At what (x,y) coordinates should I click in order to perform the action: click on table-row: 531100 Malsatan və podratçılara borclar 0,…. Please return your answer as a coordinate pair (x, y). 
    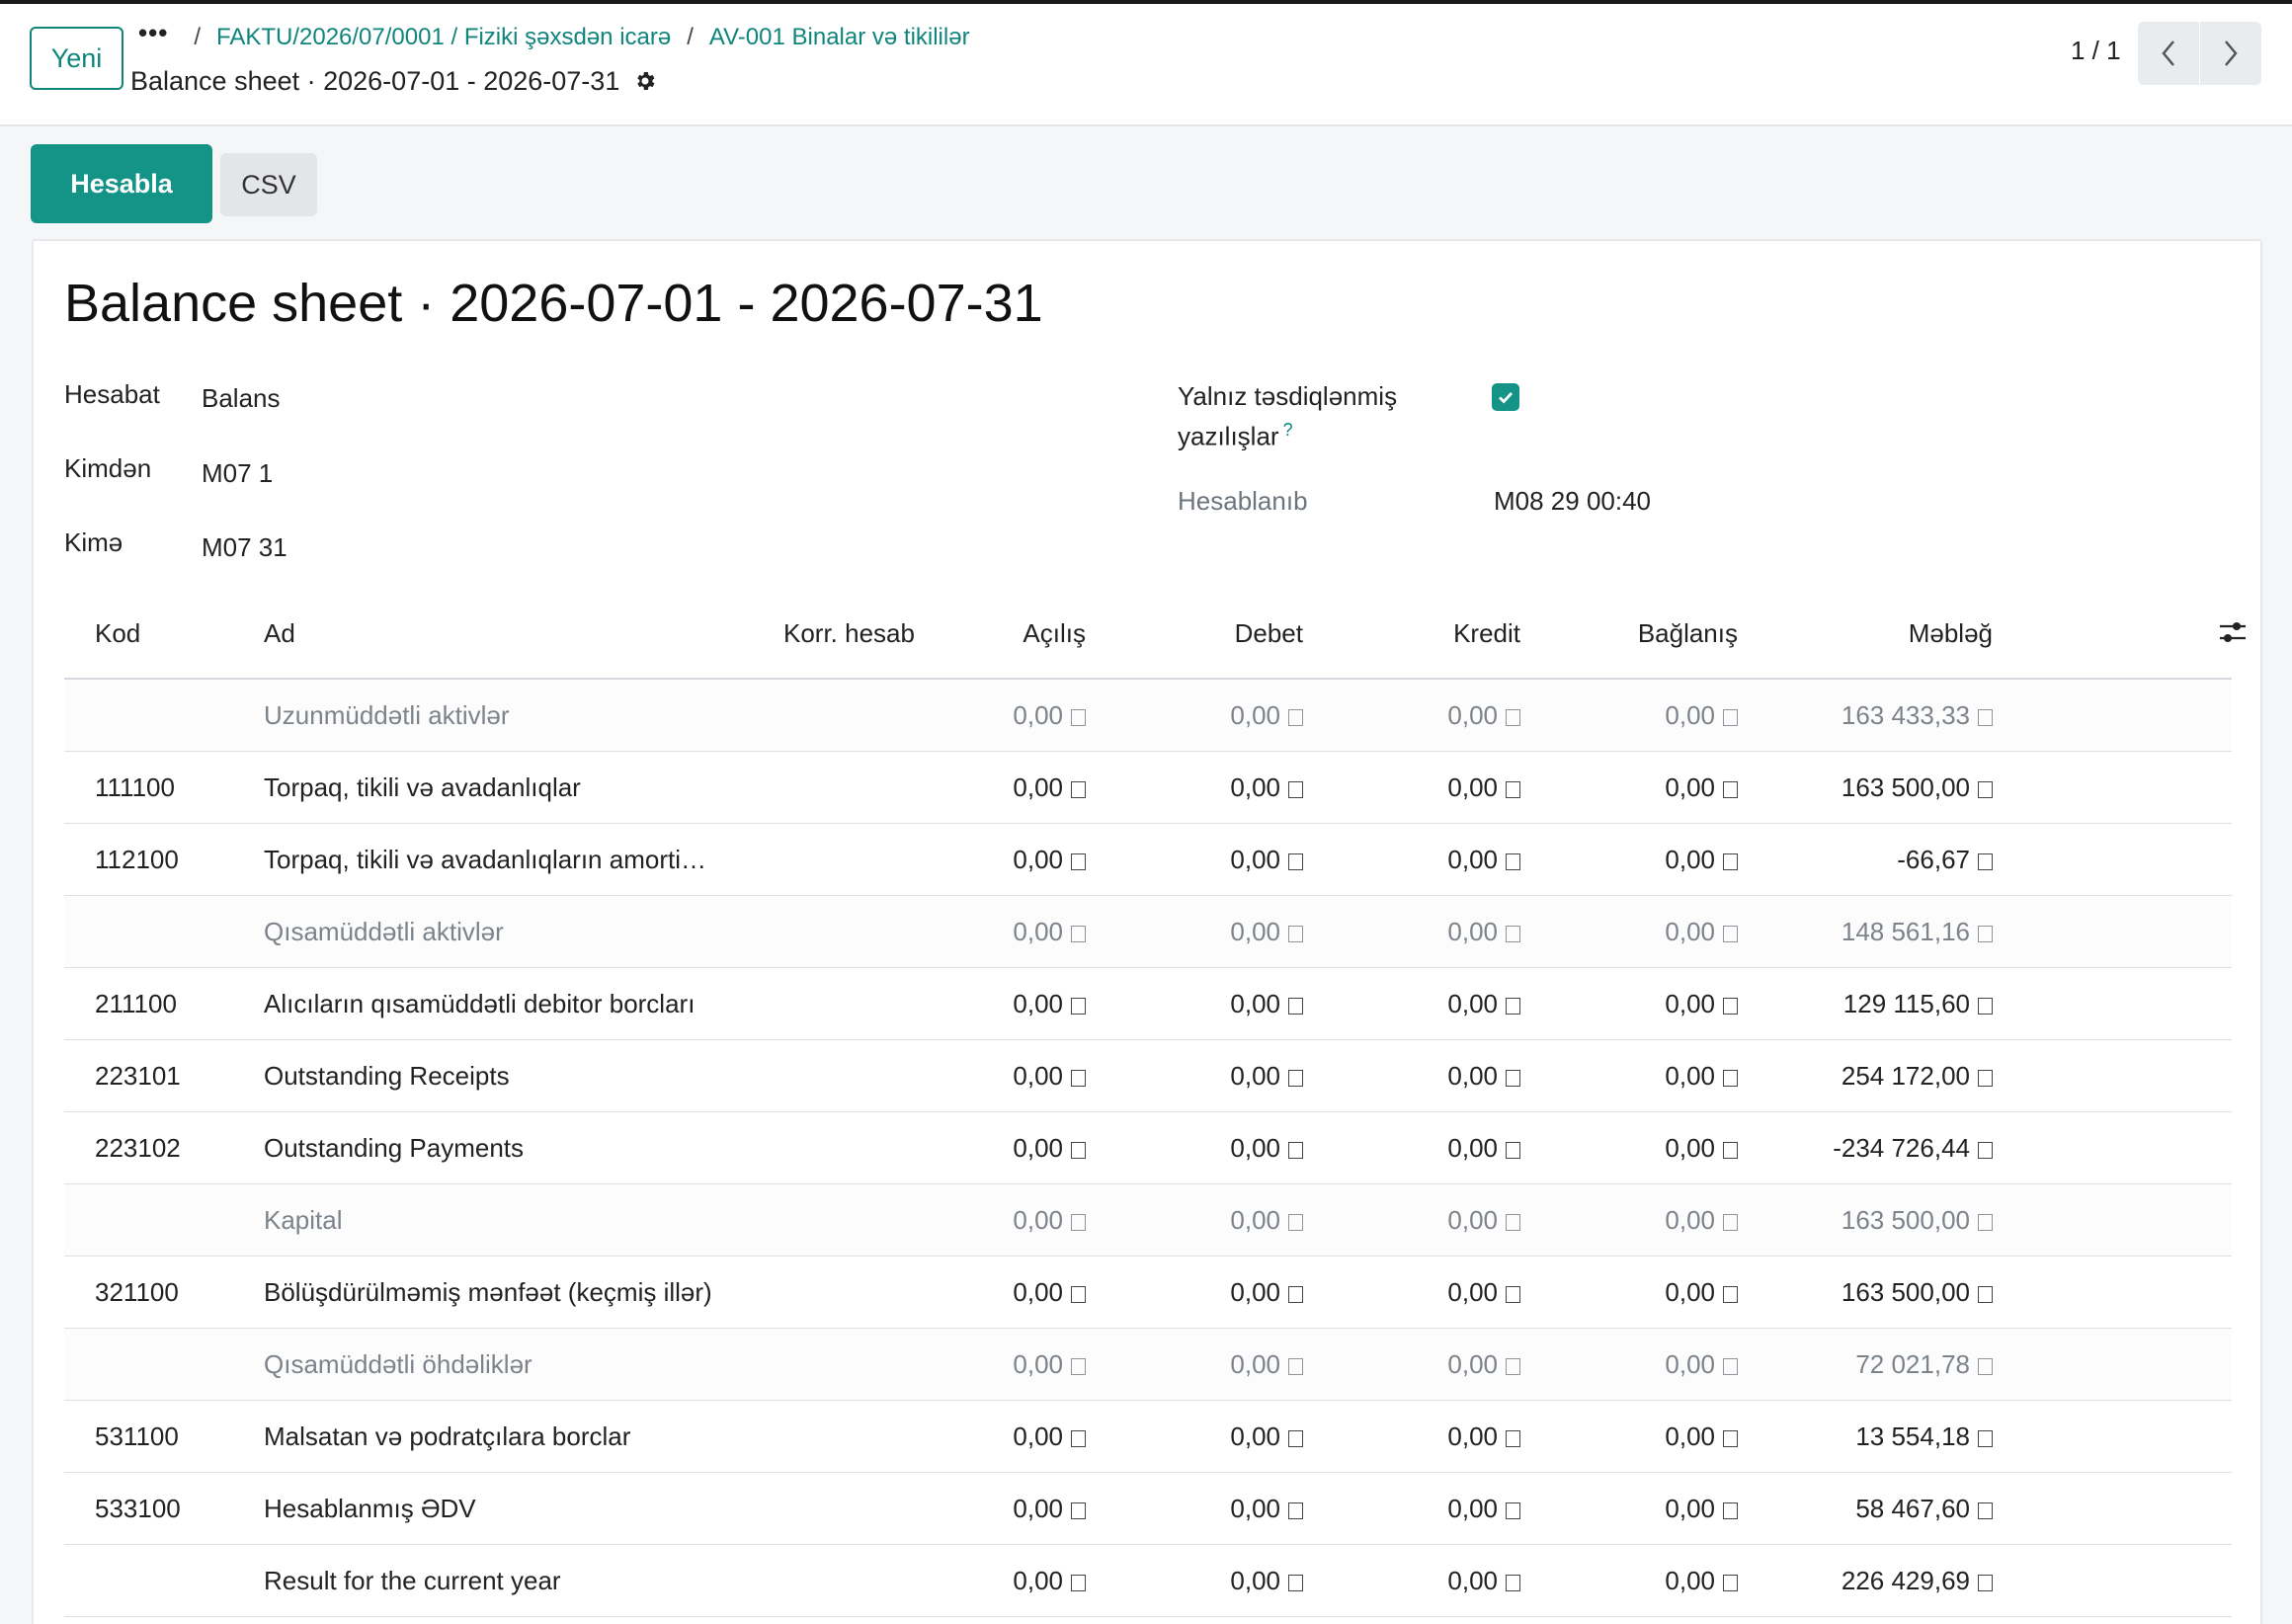
    Looking at the image, I should click on (1148, 1437).